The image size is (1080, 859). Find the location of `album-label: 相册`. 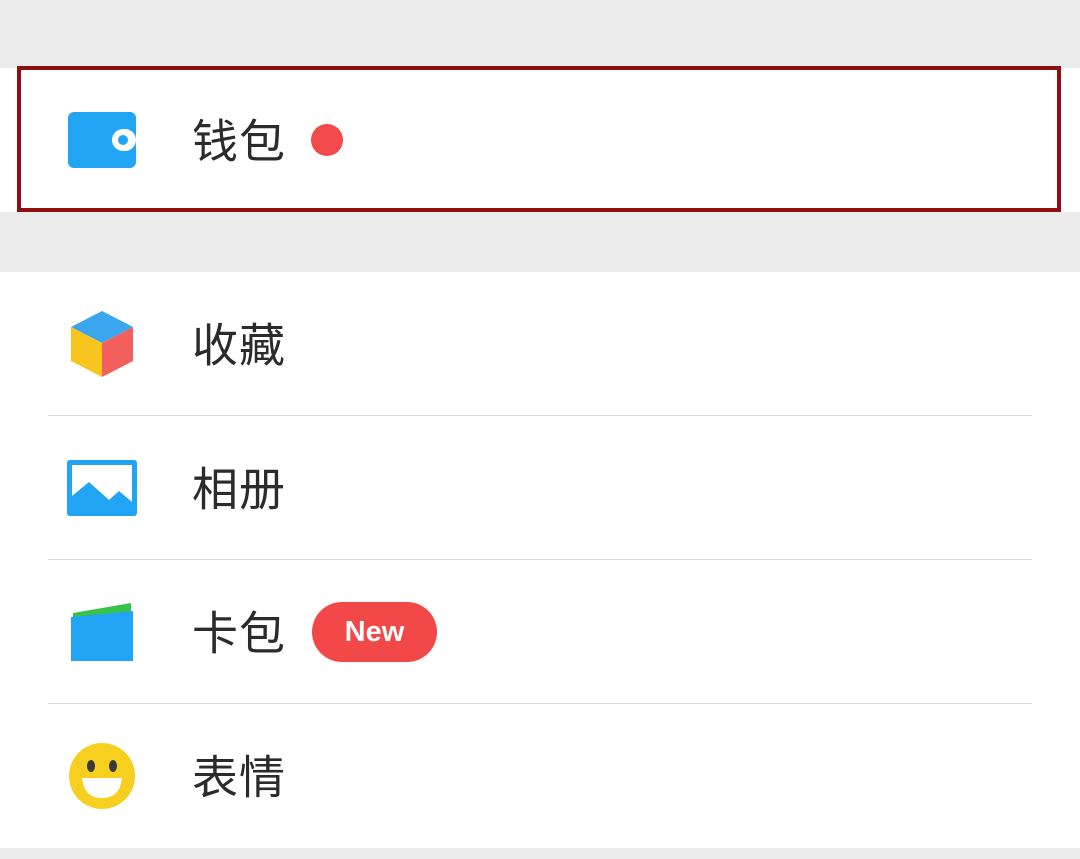

album-label: 相册 is located at coordinates (239, 489).